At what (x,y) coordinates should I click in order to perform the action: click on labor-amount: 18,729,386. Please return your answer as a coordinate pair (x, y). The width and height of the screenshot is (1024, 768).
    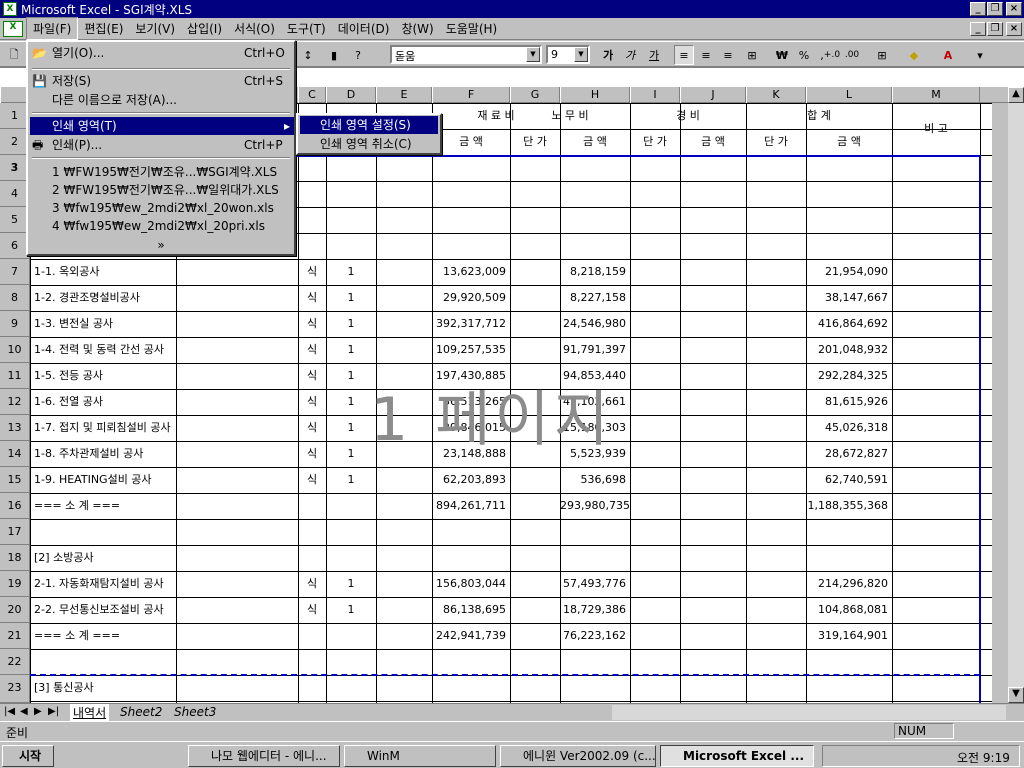
    Looking at the image, I should click on (595, 610).